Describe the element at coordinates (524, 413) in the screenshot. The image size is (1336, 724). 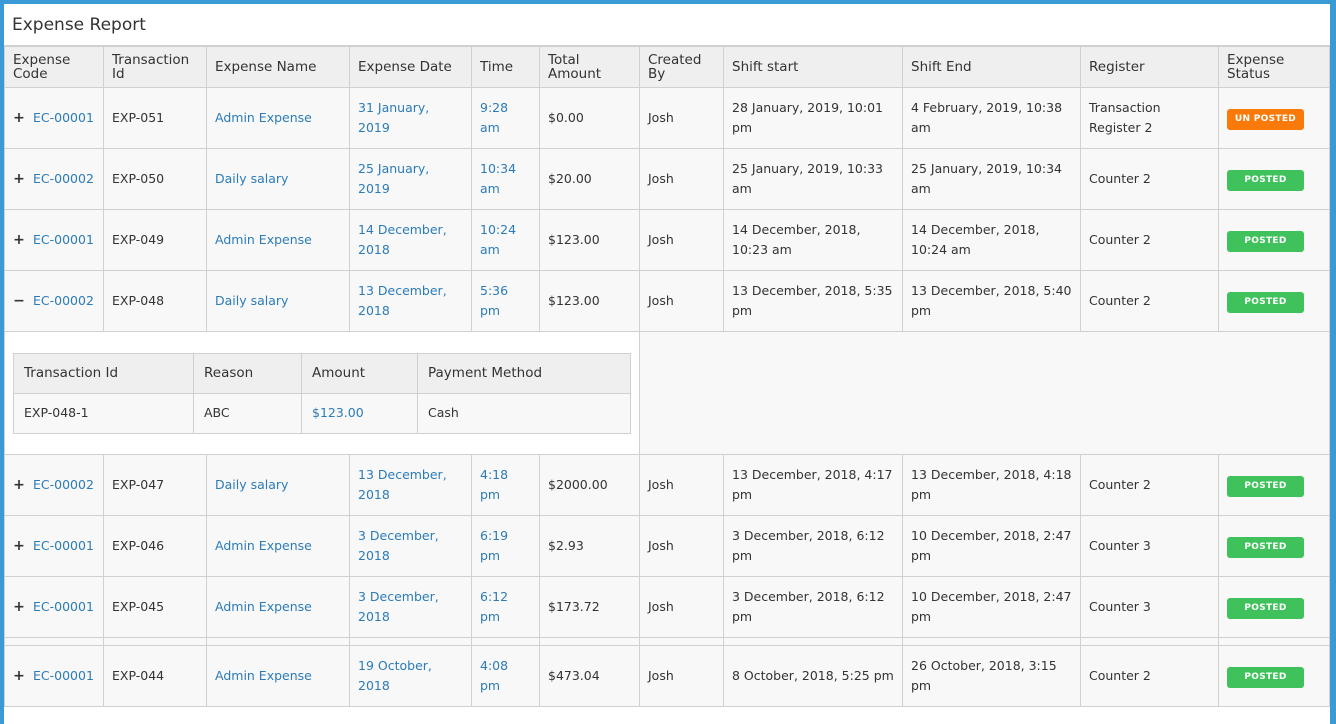
I see `details-payment-method: Cash` at that location.